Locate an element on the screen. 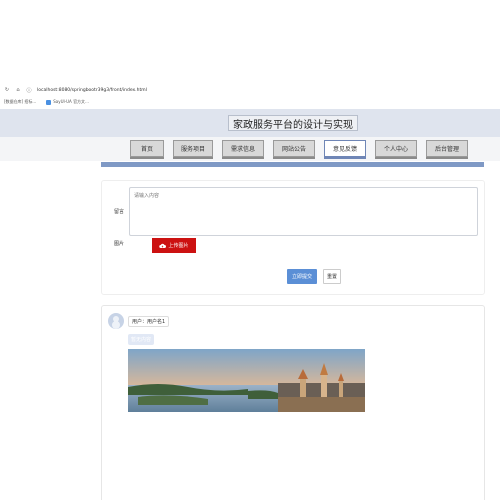  submit-button: 立即提交 is located at coordinates (302, 276).